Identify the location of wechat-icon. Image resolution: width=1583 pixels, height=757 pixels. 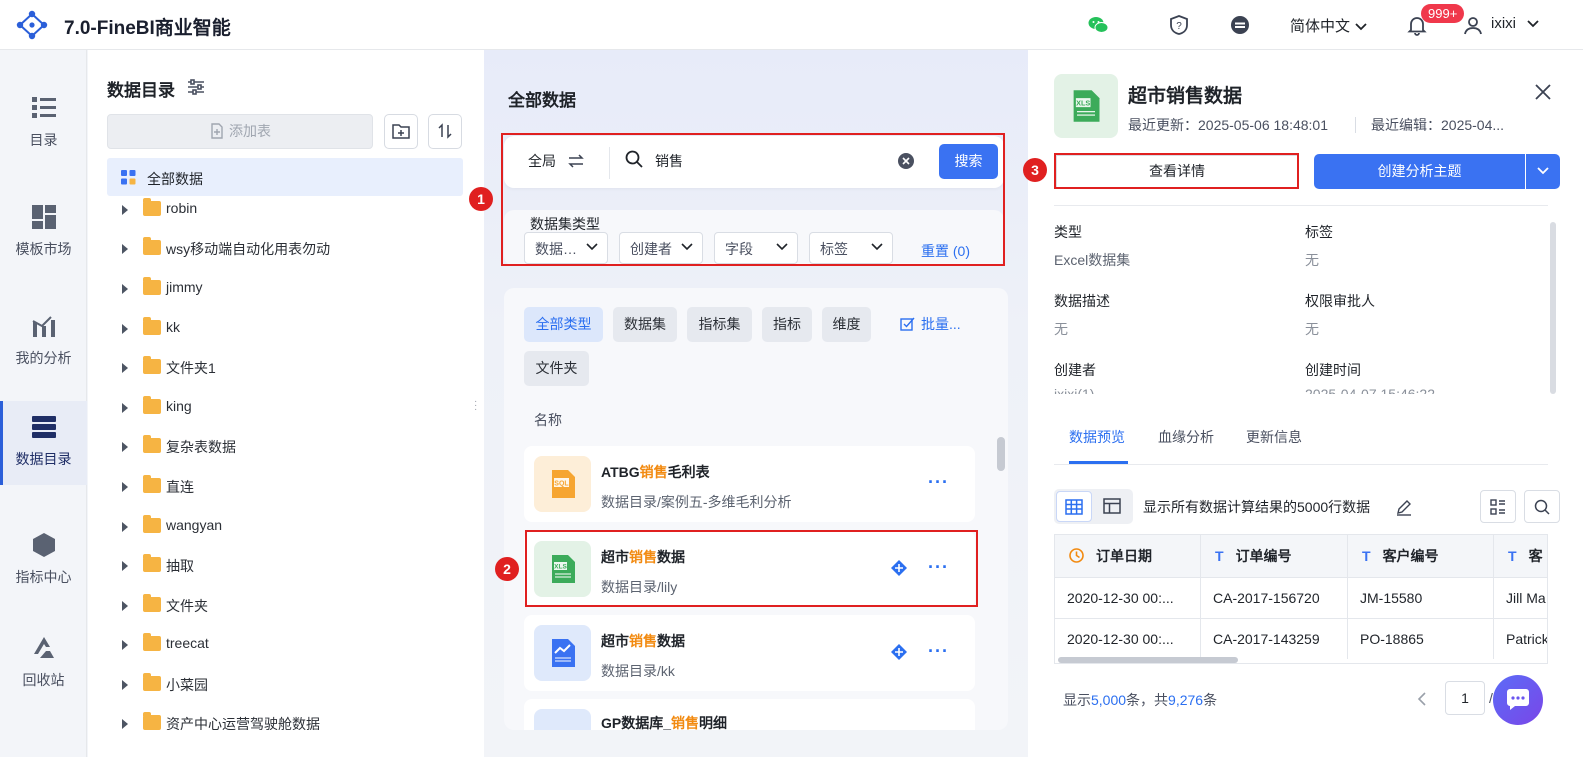
(1098, 25).